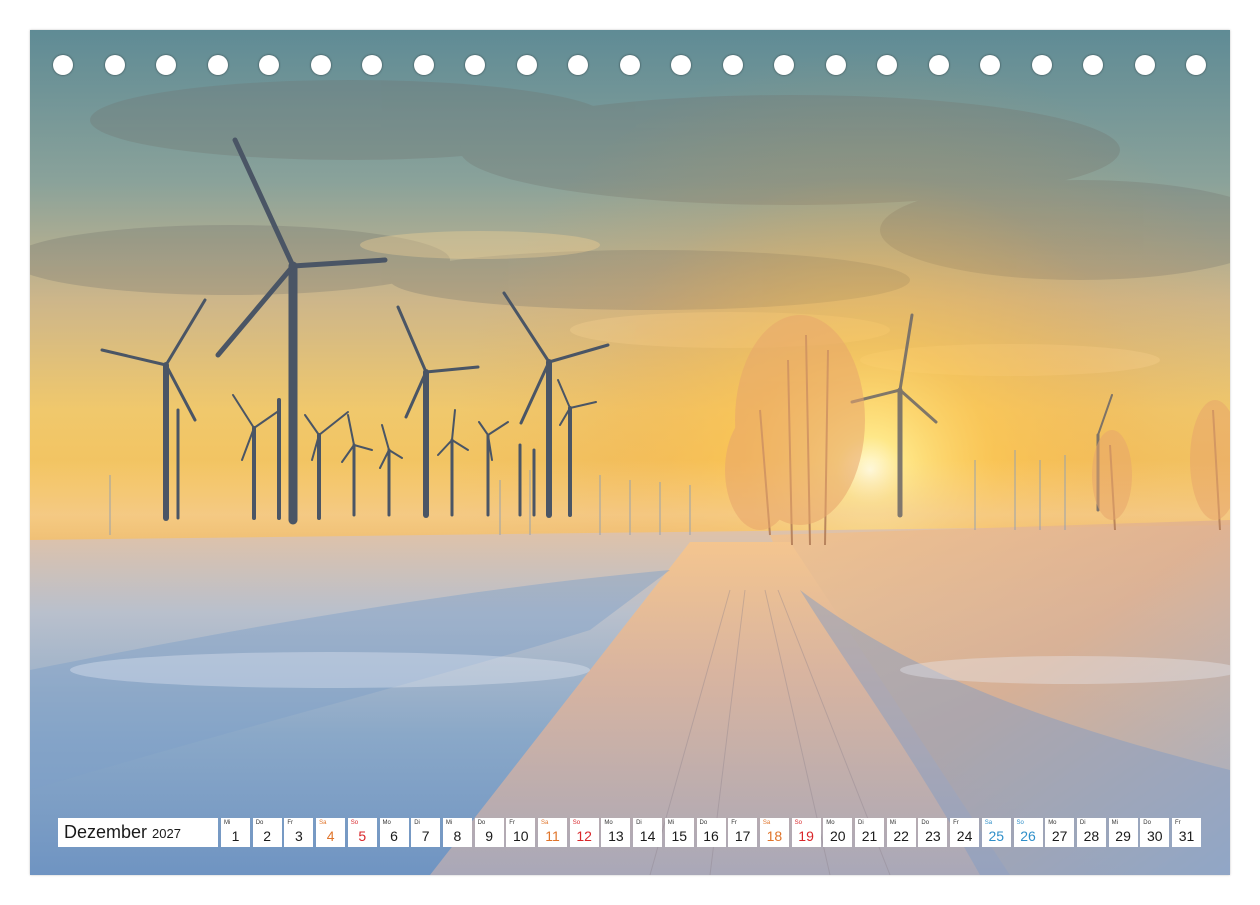  I want to click on day-cell: Fr 17, so click(743, 832).